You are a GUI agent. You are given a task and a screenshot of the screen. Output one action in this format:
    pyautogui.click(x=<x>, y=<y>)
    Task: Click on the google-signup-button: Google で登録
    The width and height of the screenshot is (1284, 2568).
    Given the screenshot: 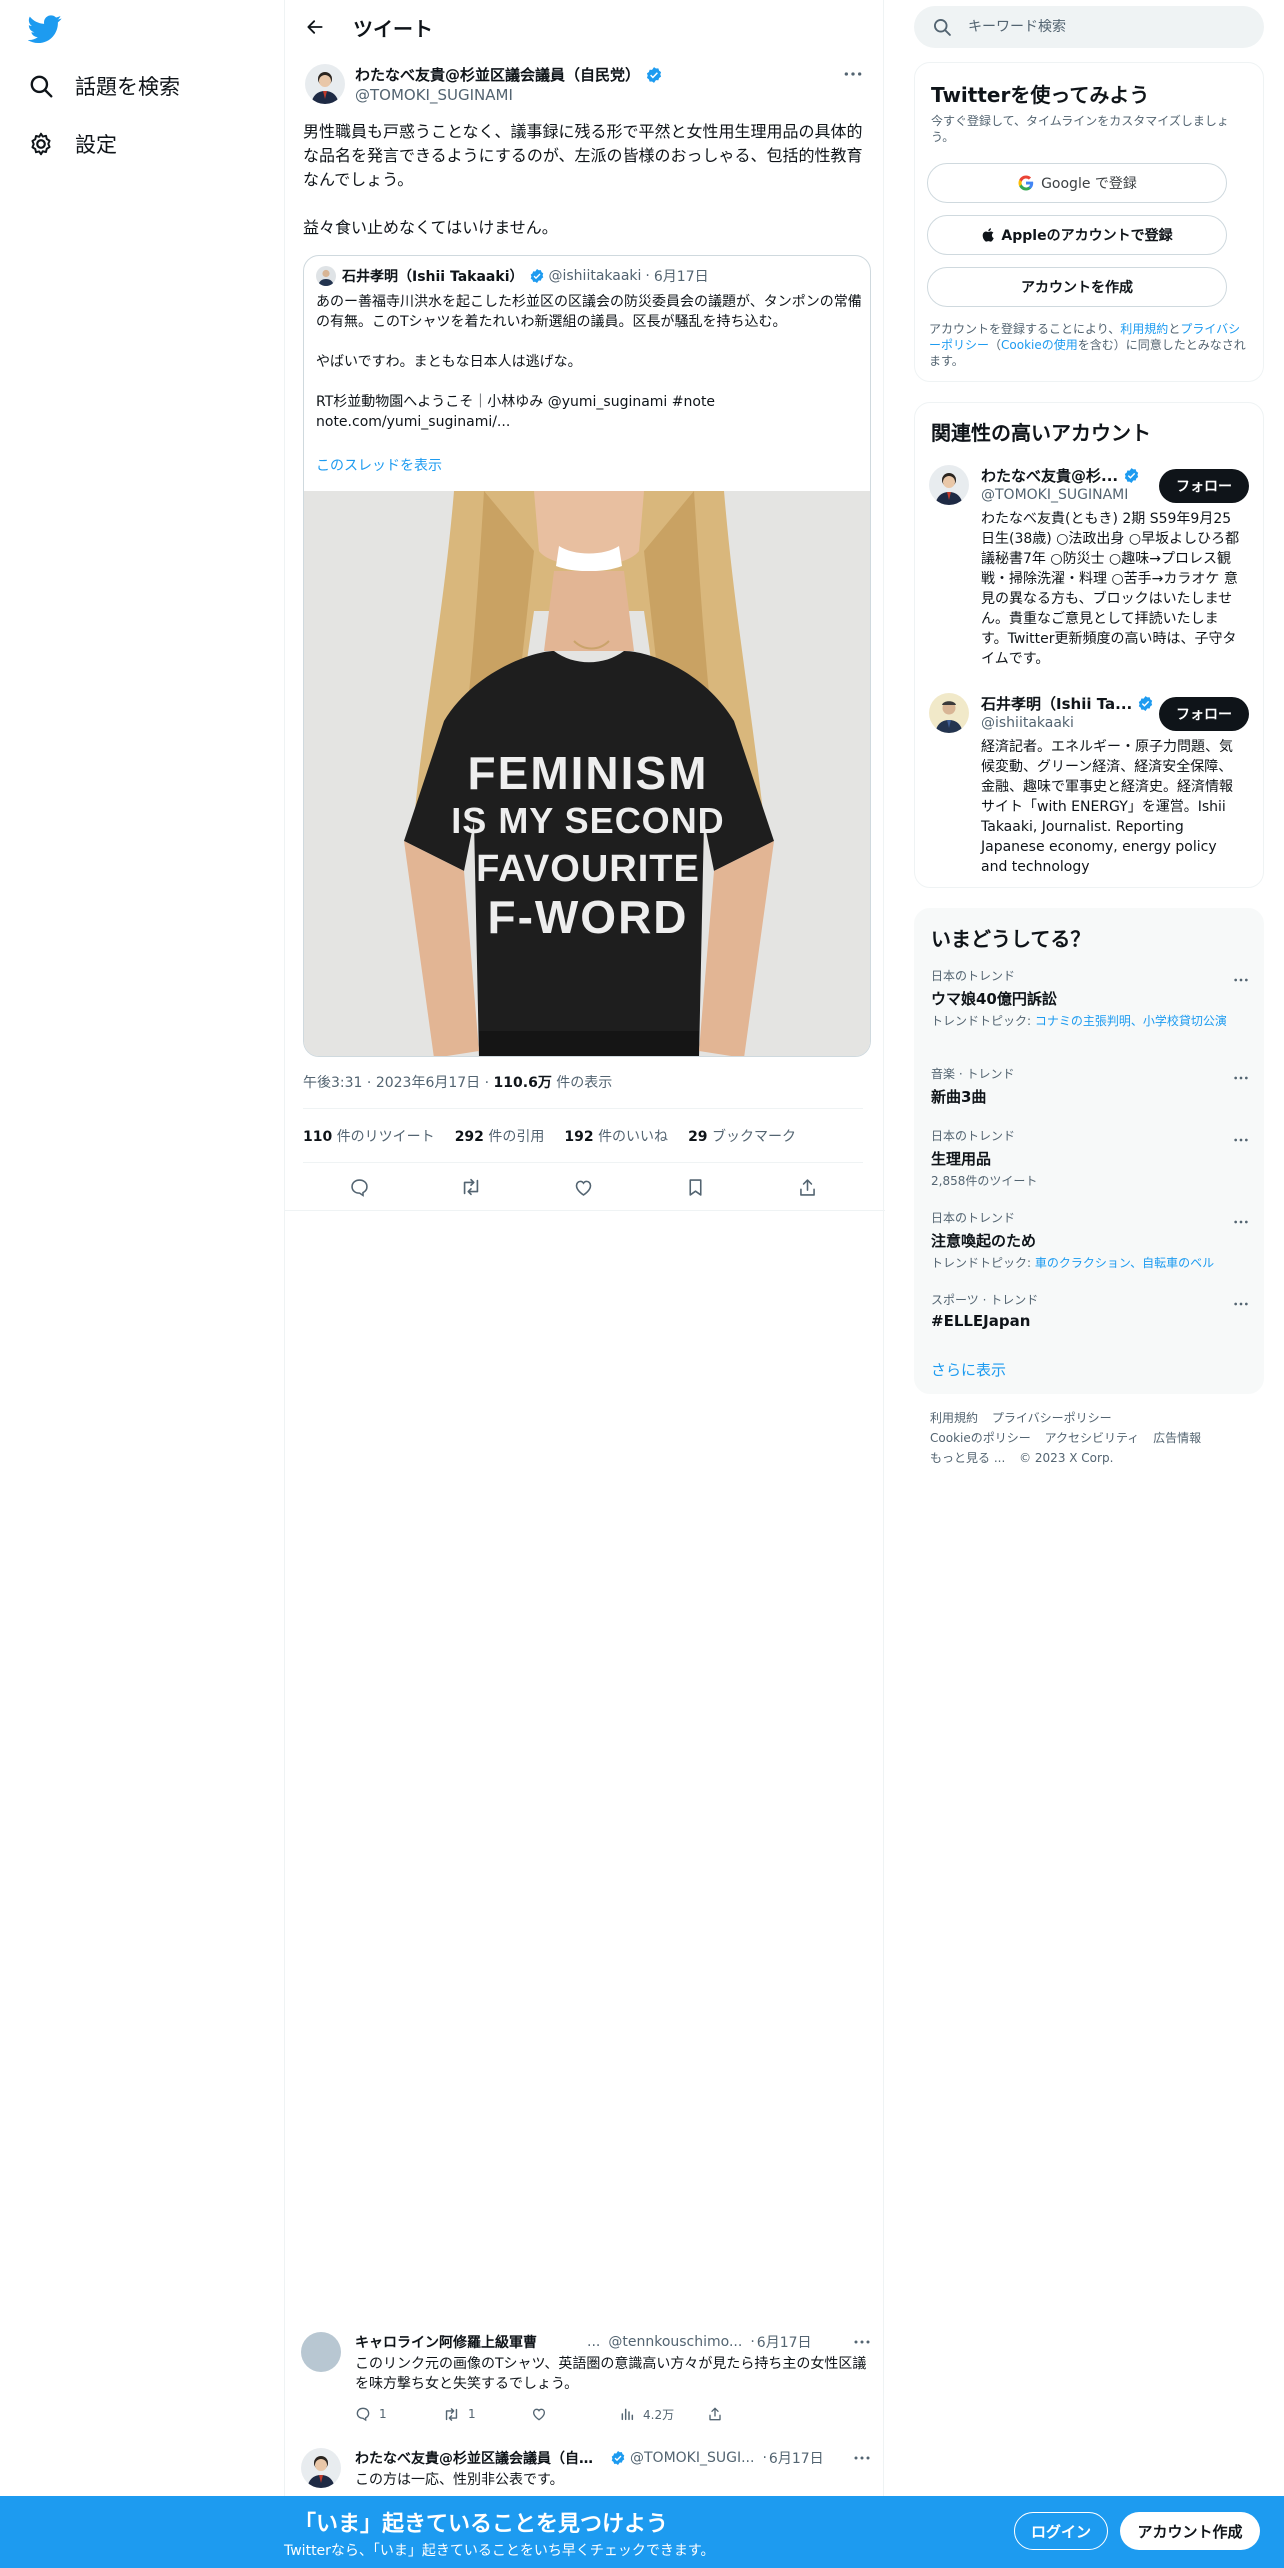 What is the action you would take?
    pyautogui.click(x=1077, y=183)
    